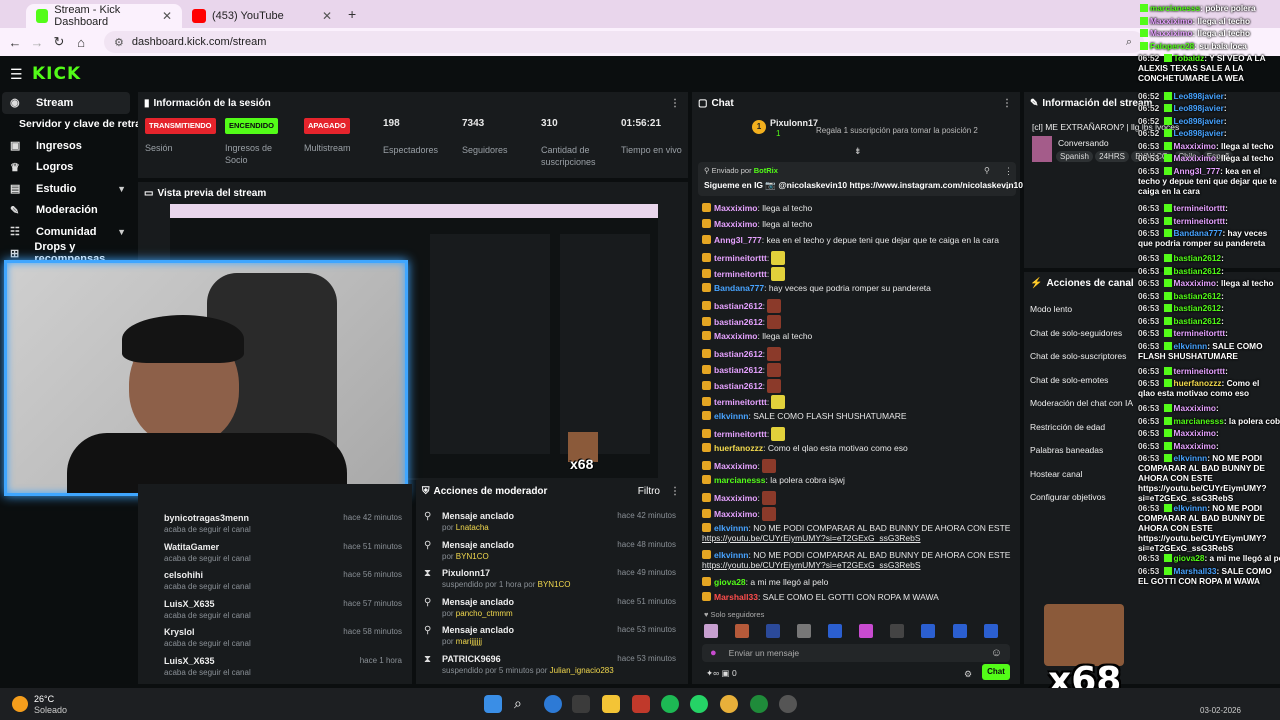 This screenshot has width=1280, height=720. What do you see at coordinates (765, 582) in the screenshot?
I see `chat-message: giova28: a mi me llegó al pelo` at bounding box center [765, 582].